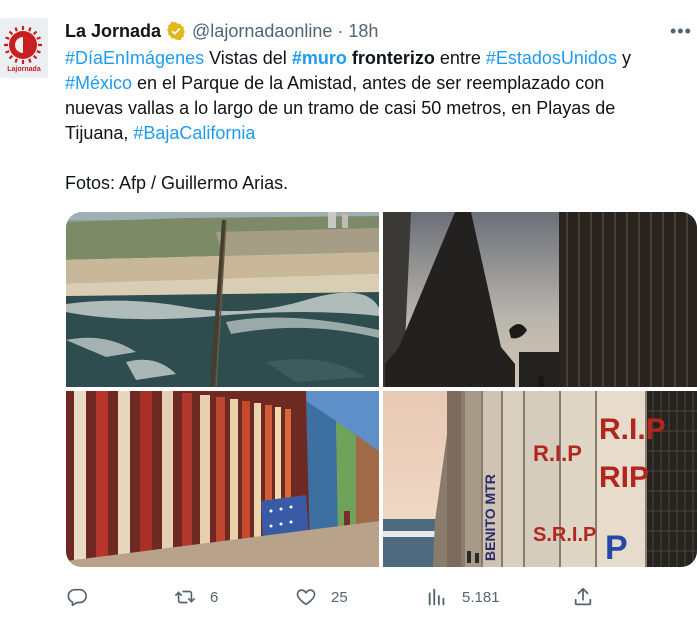  What do you see at coordinates (390, 58) in the screenshot?
I see `text-segment: fronterizo` at bounding box center [390, 58].